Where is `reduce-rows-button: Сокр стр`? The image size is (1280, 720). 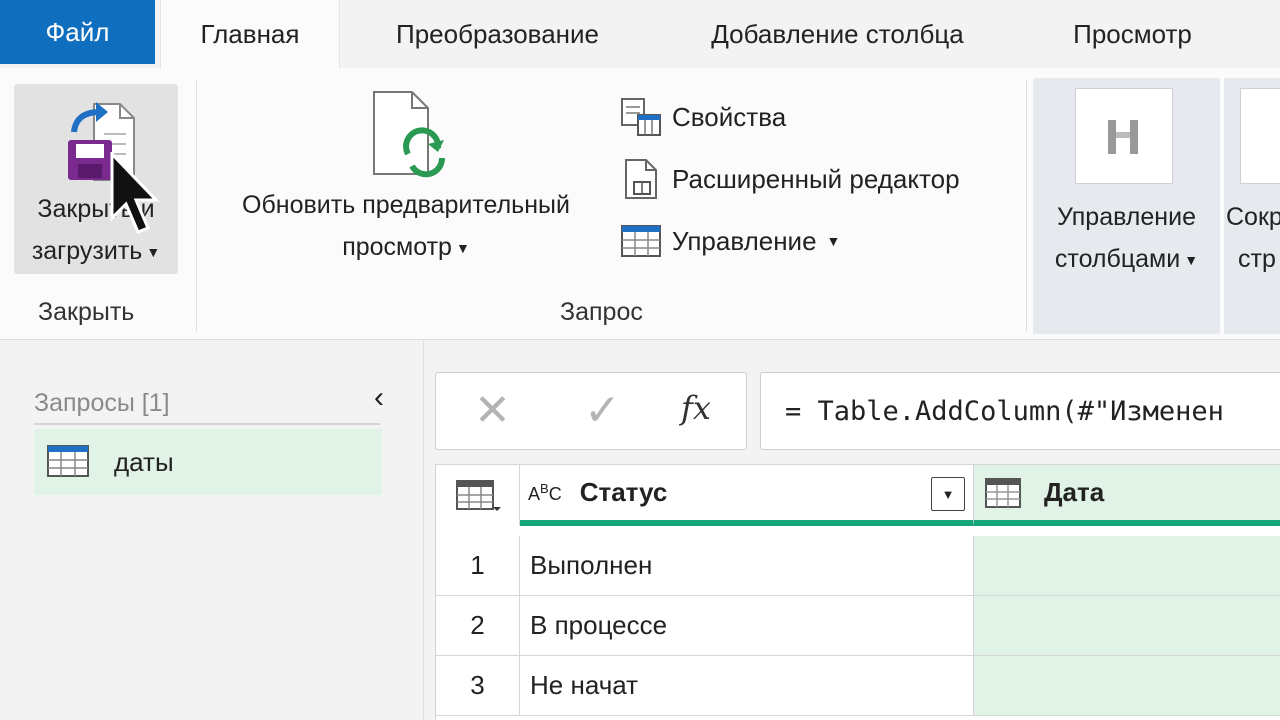
reduce-rows-button: Сокр стр is located at coordinates (1252, 206).